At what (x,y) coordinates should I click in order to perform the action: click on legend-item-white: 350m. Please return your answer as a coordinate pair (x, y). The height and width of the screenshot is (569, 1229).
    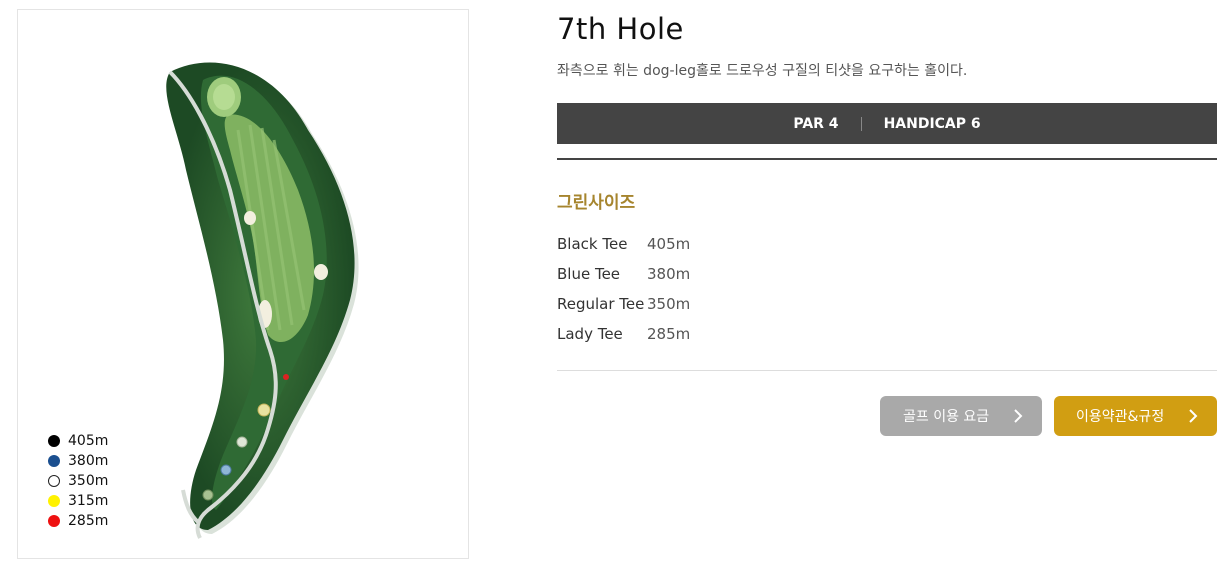
    Looking at the image, I should click on (78, 481).